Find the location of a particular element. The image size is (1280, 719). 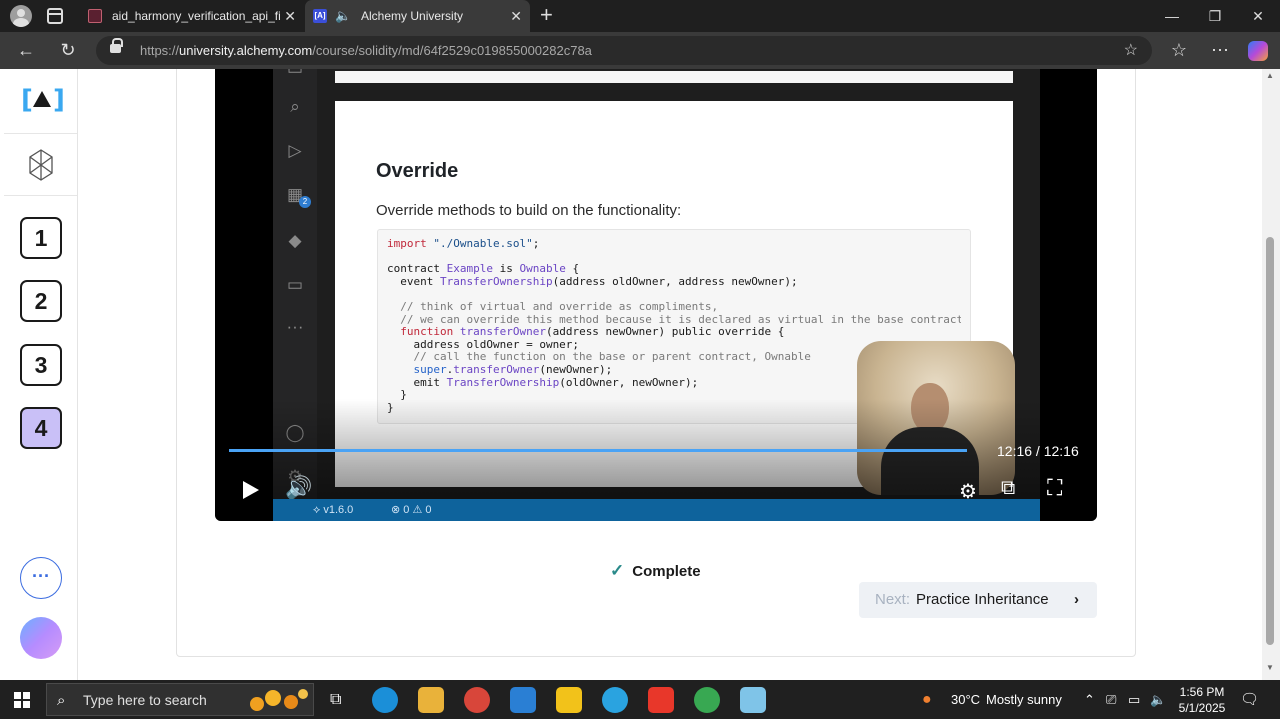

chrome-profile-icon is located at coordinates (707, 700).